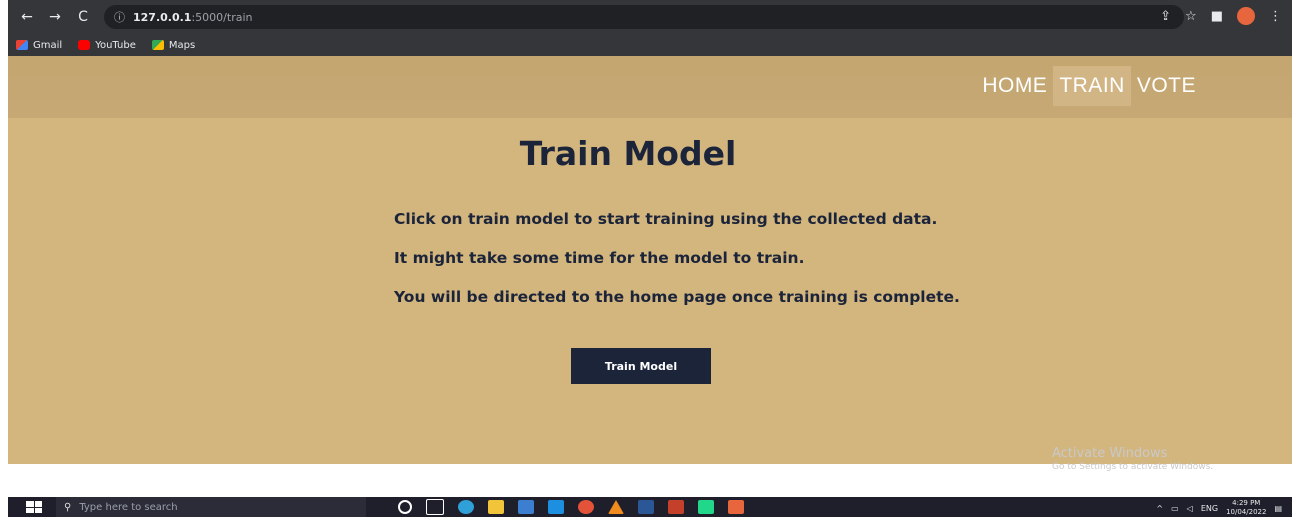 The width and height of the screenshot is (1292, 517). Describe the element at coordinates (162, 17) in the screenshot. I see `url-host: 127.0.0.1` at that location.